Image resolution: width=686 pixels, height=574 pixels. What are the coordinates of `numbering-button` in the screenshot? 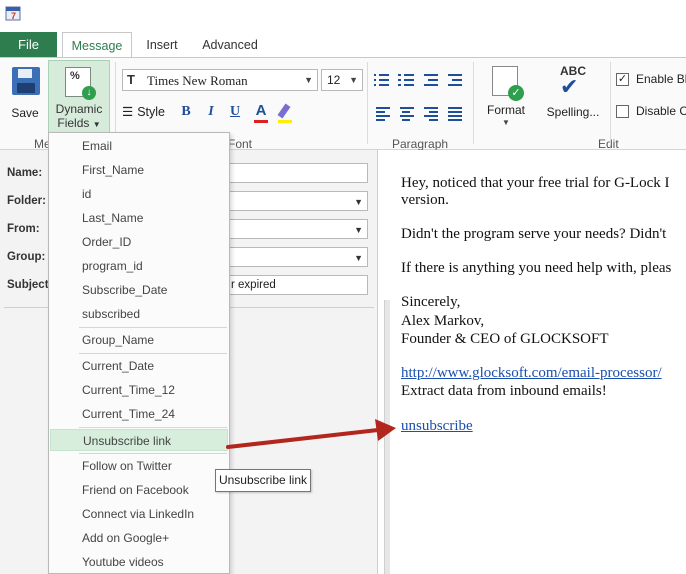 It's located at (407, 80).